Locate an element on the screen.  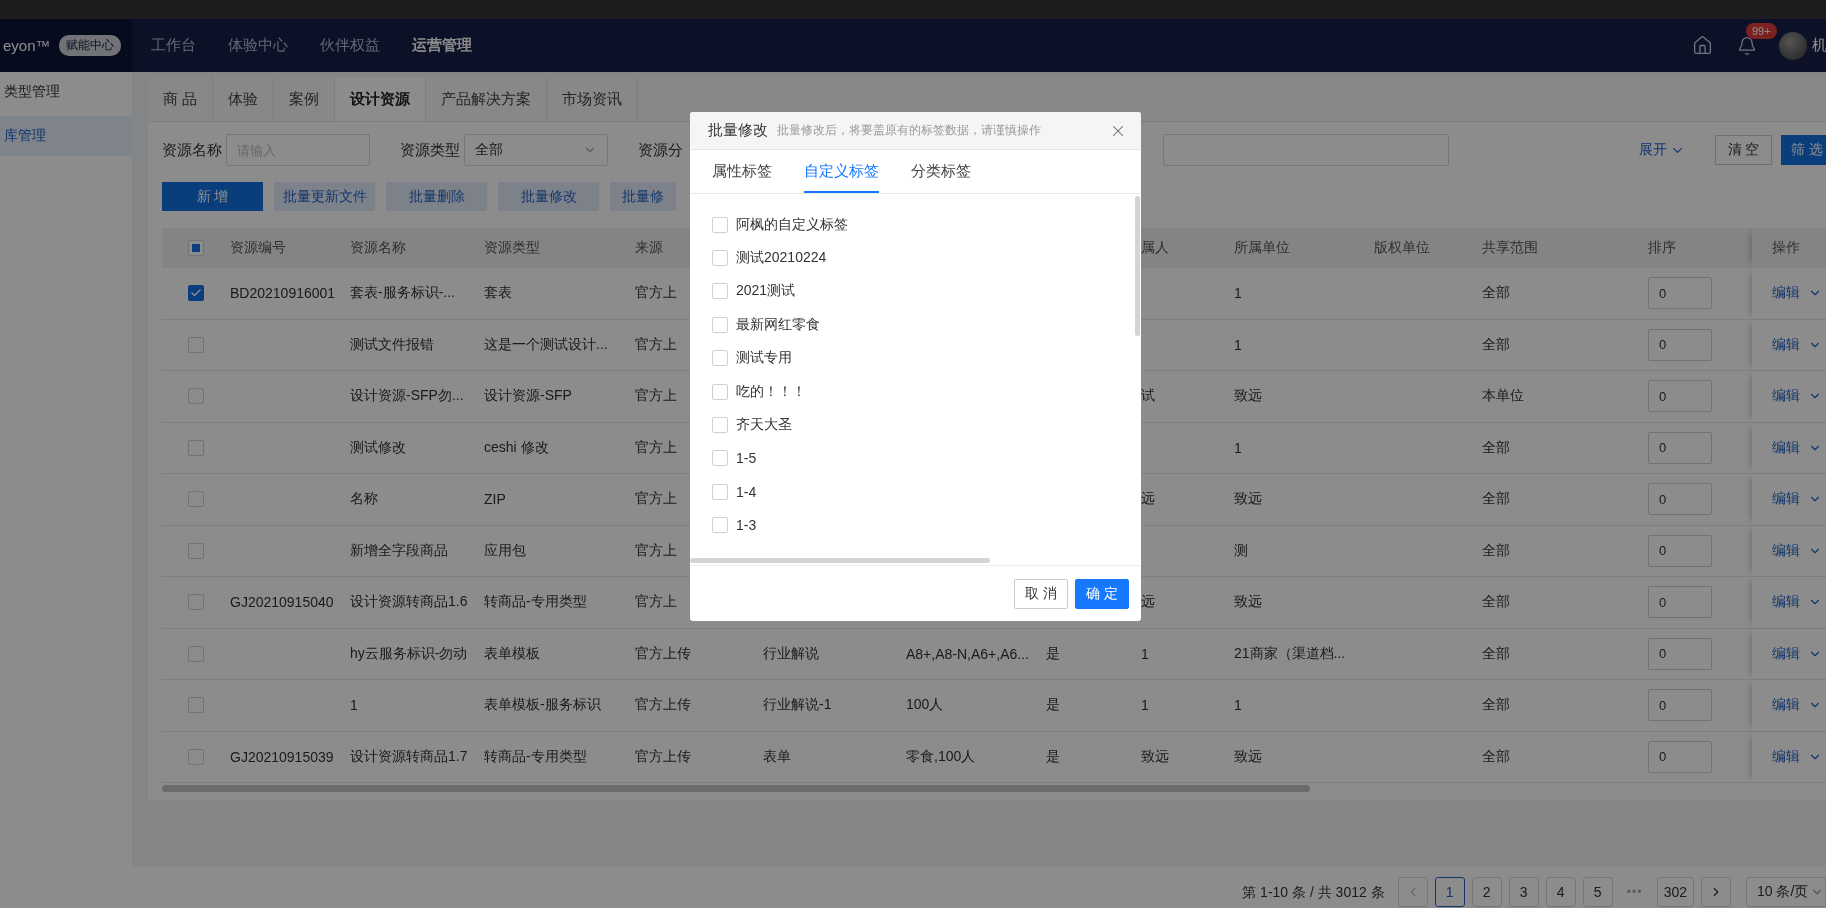
column-header: 共享范围 is located at coordinates (1510, 248).